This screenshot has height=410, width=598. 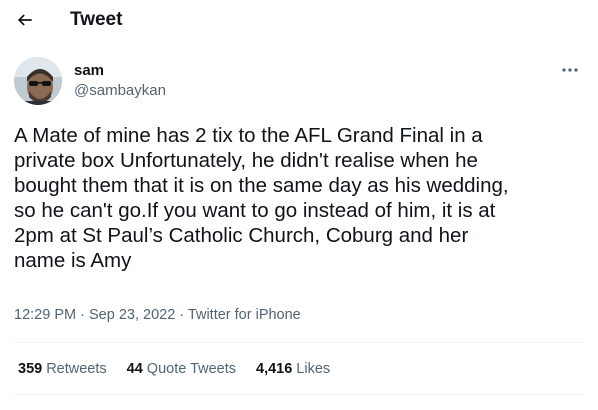 I want to click on likes-count: 4,416, so click(x=274, y=369).